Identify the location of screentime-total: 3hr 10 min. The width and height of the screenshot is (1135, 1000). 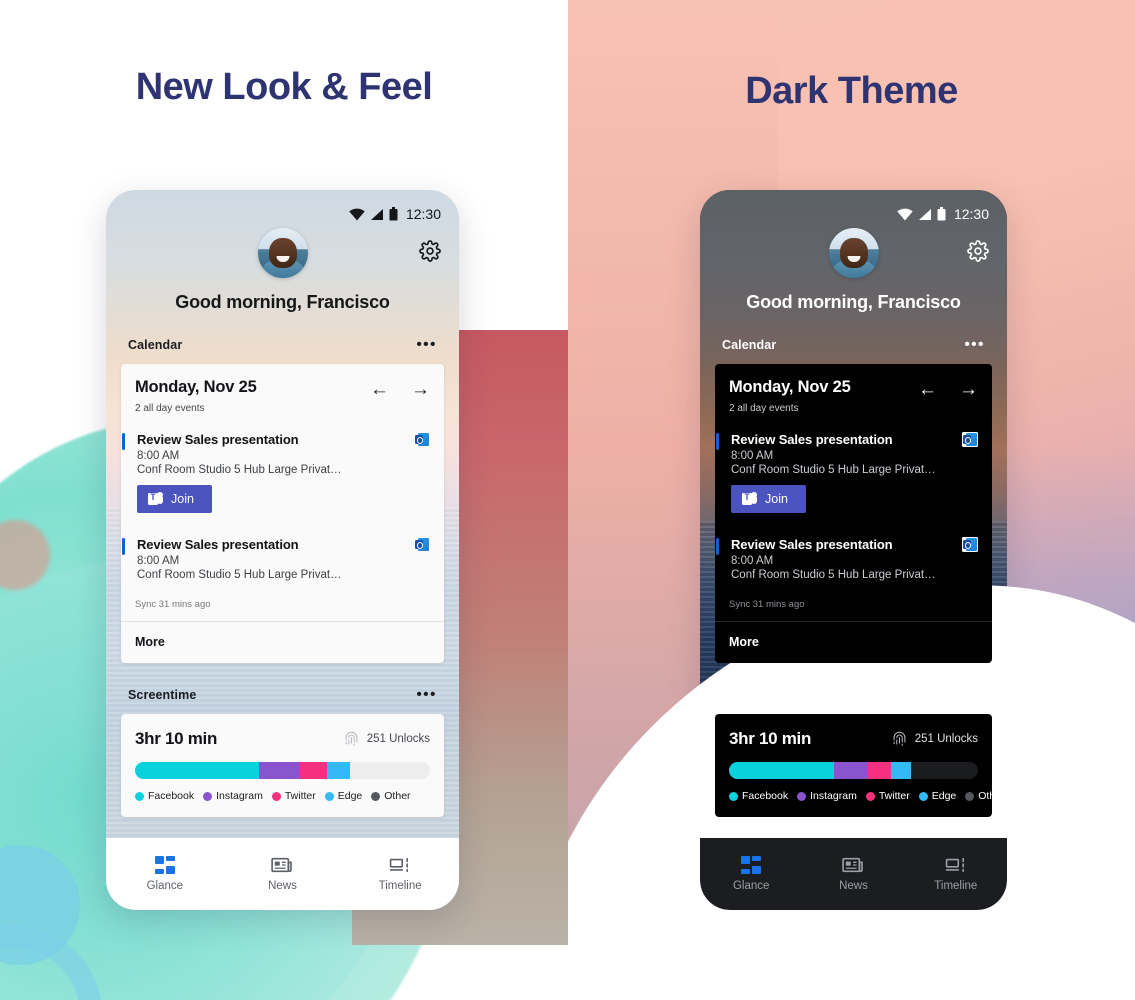
(770, 738).